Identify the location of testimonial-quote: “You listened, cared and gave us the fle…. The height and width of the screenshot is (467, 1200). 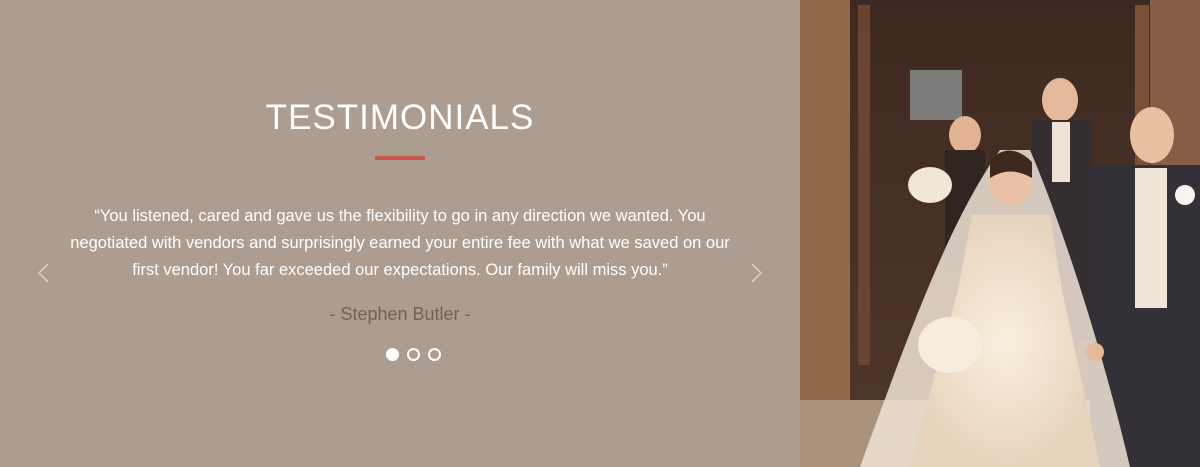
(400, 243).